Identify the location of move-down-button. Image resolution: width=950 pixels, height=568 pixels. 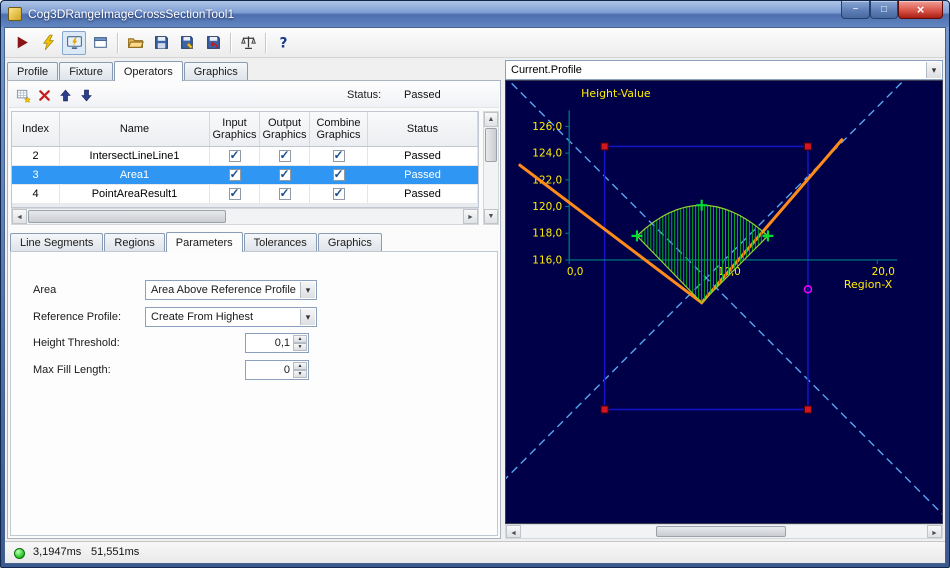
(86, 95).